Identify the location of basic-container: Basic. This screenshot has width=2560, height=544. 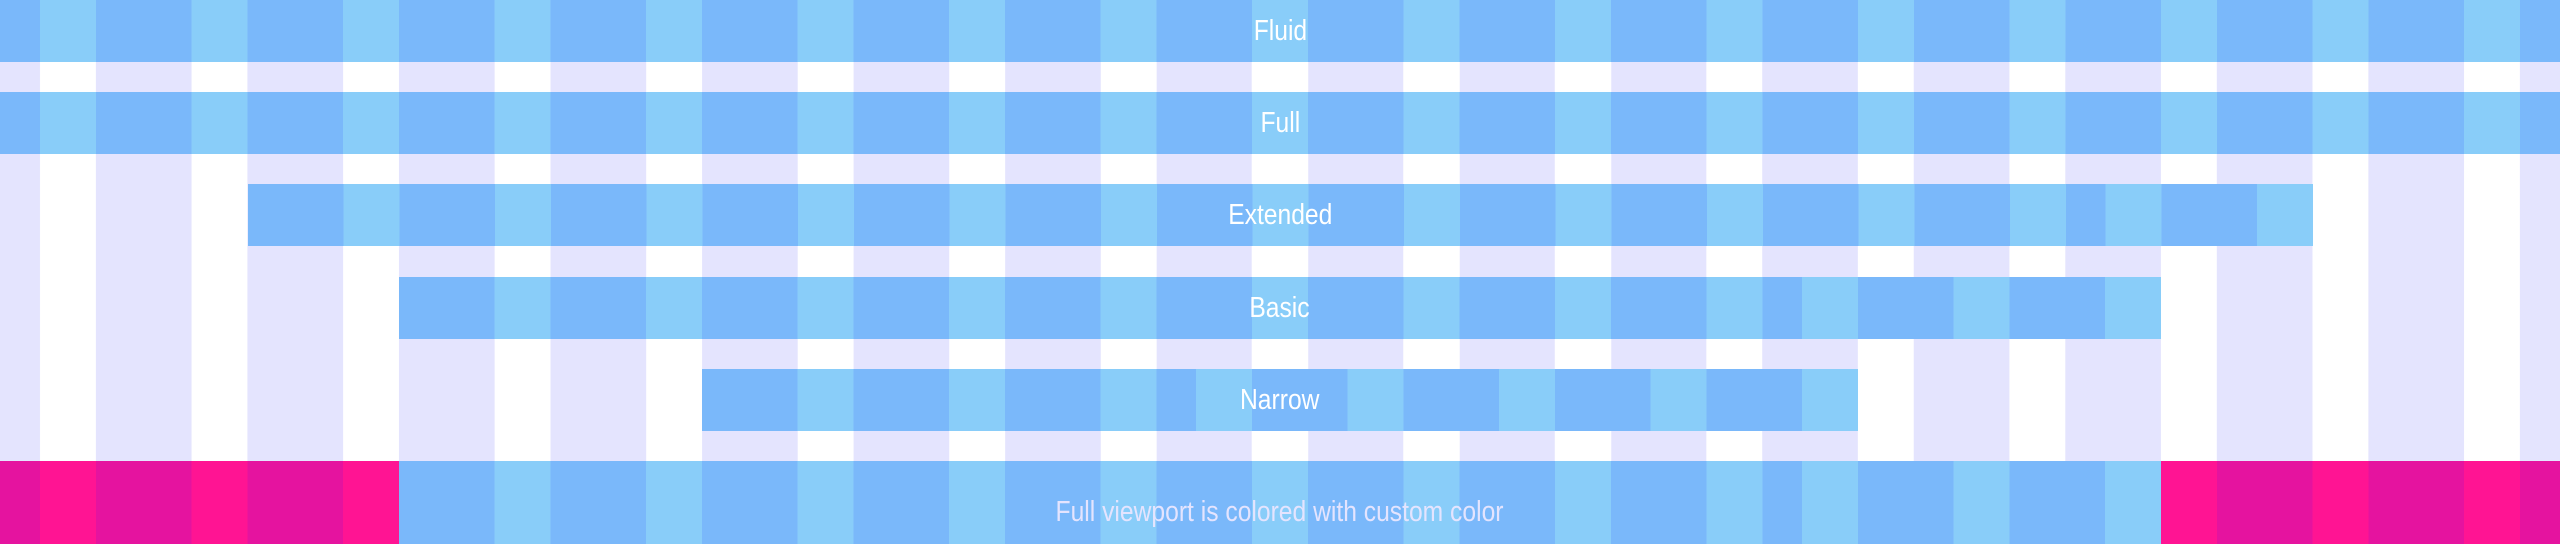
(1280, 308).